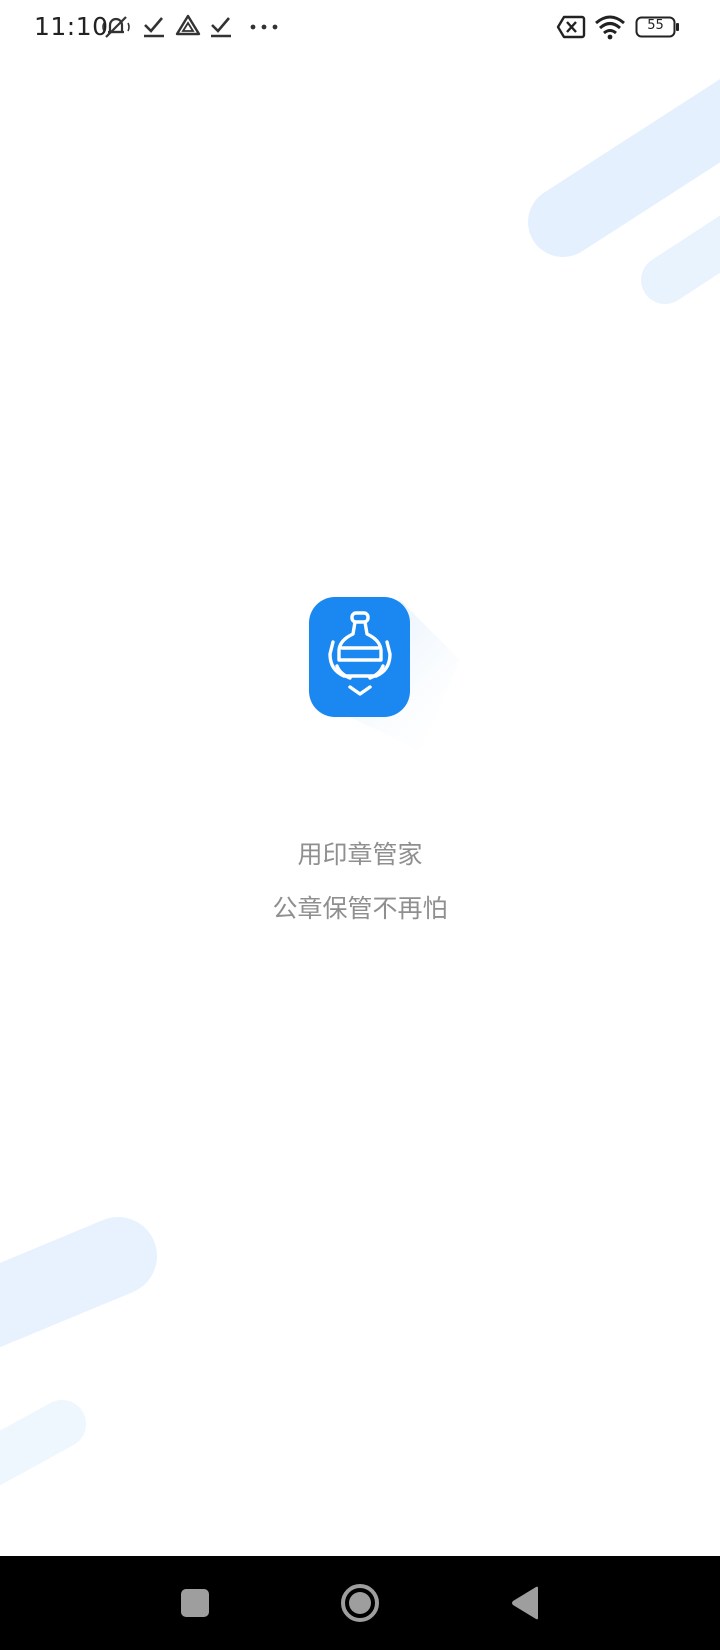 Image resolution: width=720 pixels, height=1650 pixels. I want to click on back-button, so click(525, 1603).